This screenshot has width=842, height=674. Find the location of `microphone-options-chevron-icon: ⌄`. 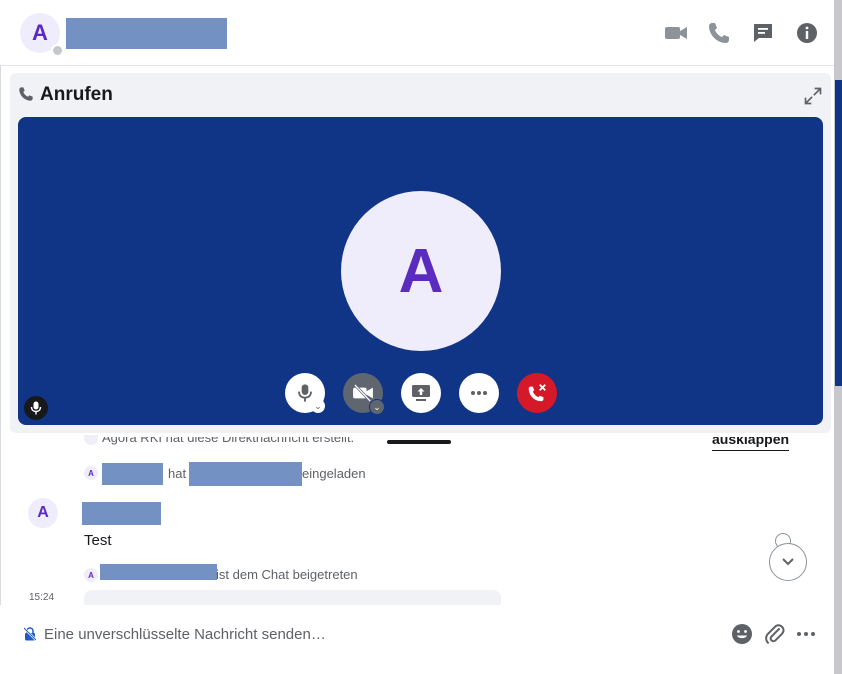

microphone-options-chevron-icon: ⌄ is located at coordinates (318, 406).